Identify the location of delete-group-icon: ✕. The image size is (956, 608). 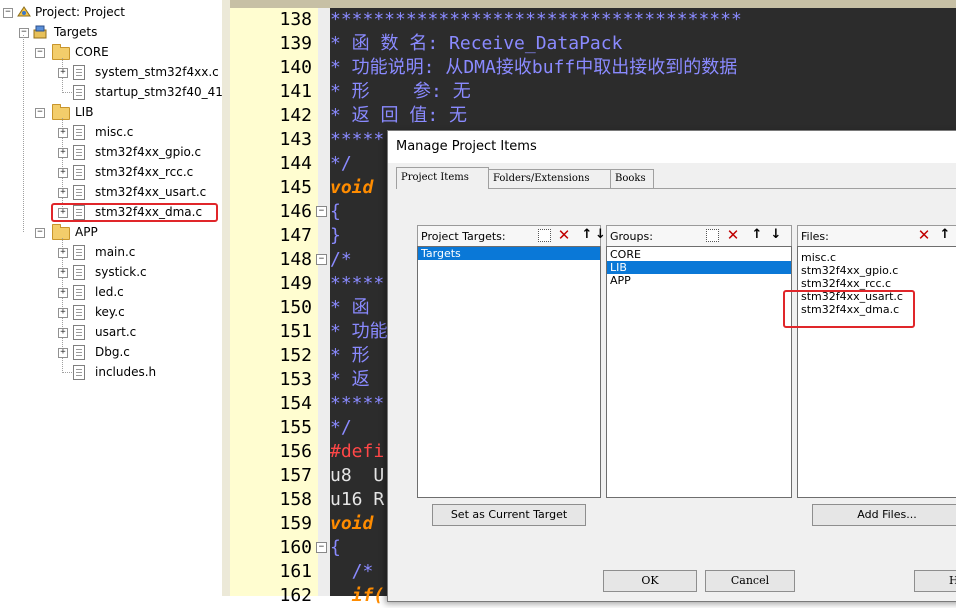
(733, 235).